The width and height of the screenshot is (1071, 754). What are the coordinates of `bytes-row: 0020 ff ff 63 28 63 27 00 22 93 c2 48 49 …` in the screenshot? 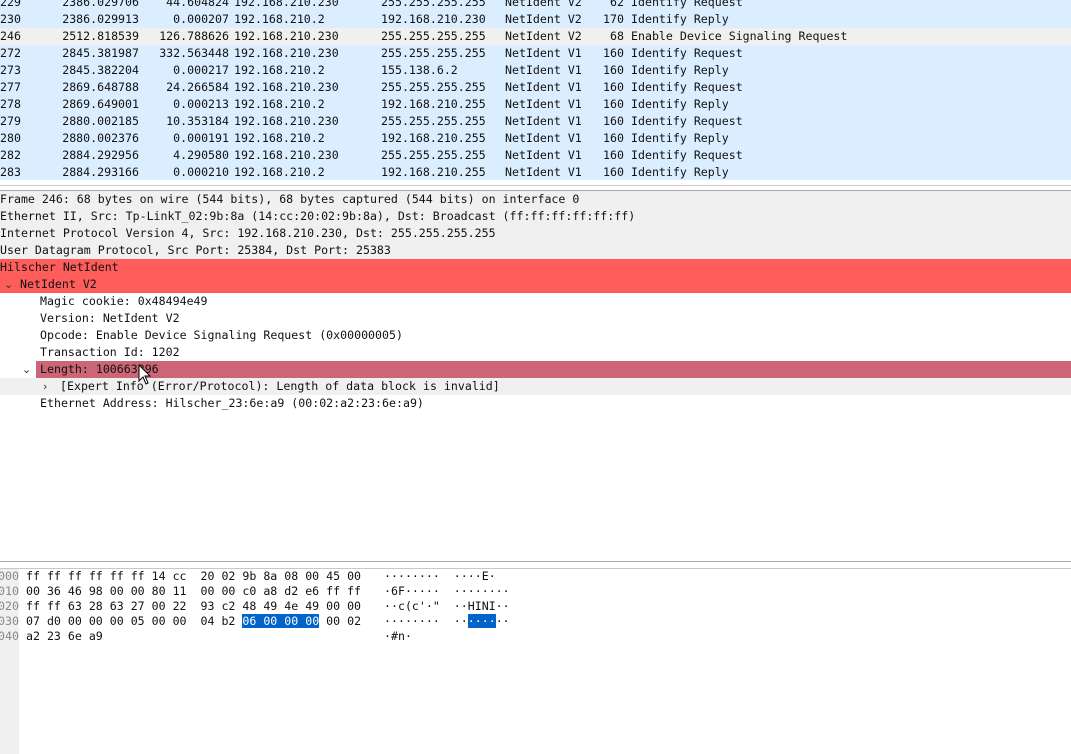 It's located at (535, 606).